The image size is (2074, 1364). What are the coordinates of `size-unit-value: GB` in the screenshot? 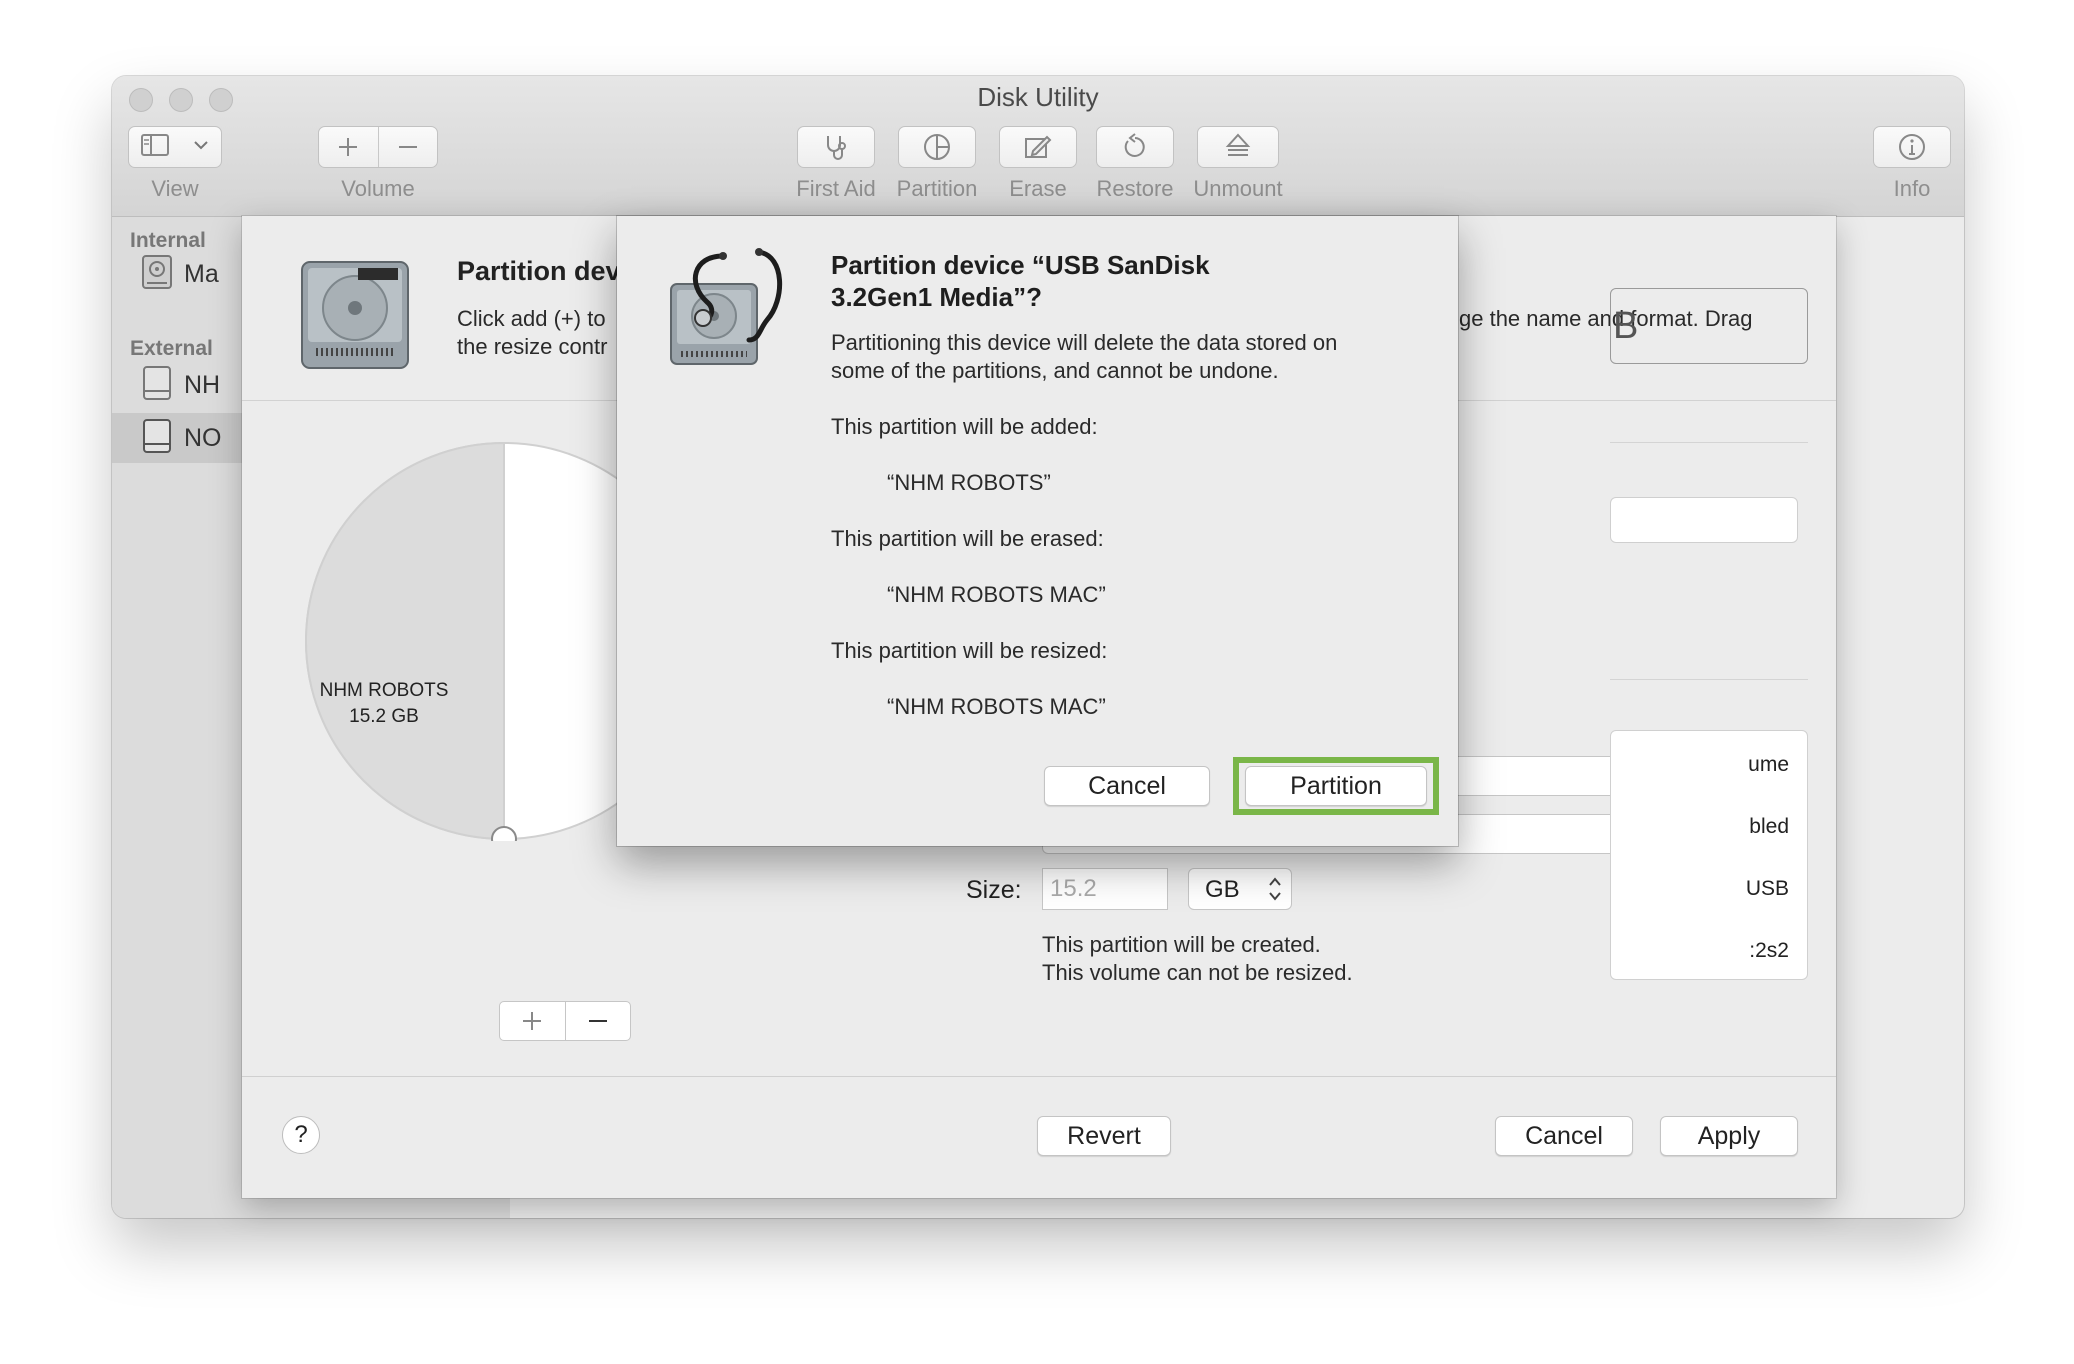 It's located at (1222, 889).